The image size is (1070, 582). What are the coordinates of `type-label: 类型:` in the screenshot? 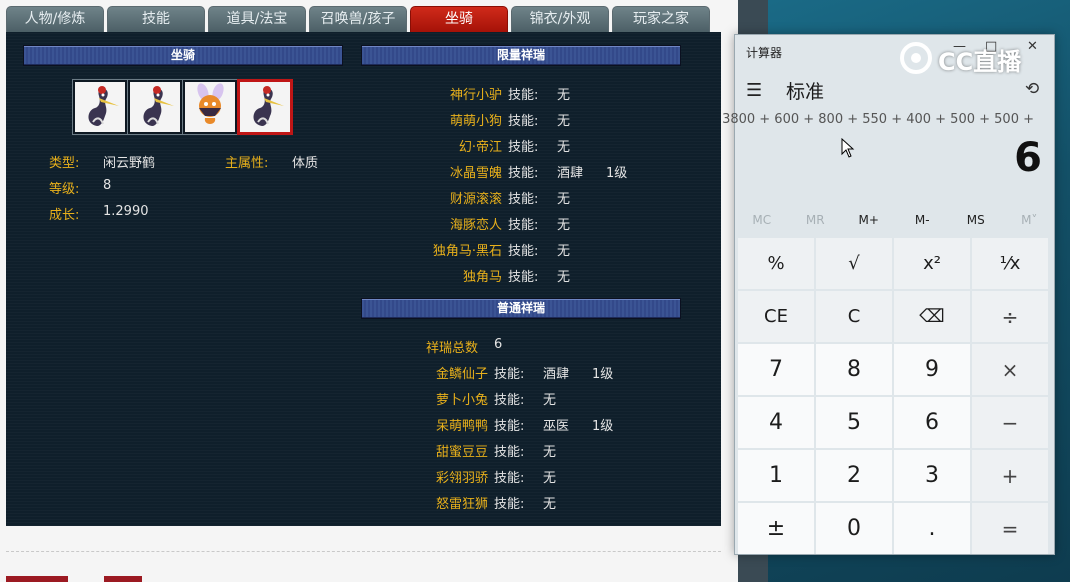 It's located at (64, 163).